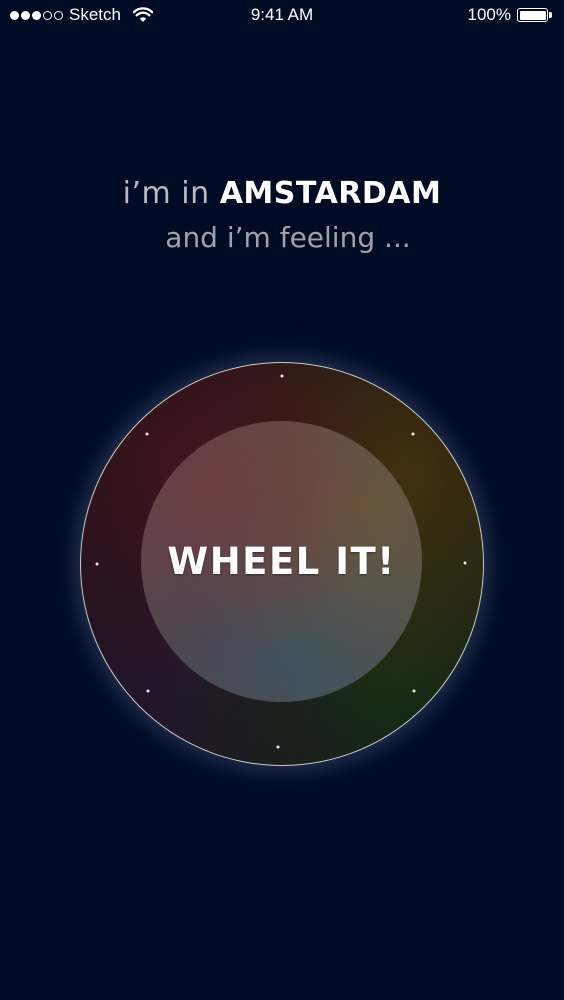 This screenshot has width=564, height=1000. Describe the element at coordinates (489, 14) in the screenshot. I see `battery-percent: 100%` at that location.